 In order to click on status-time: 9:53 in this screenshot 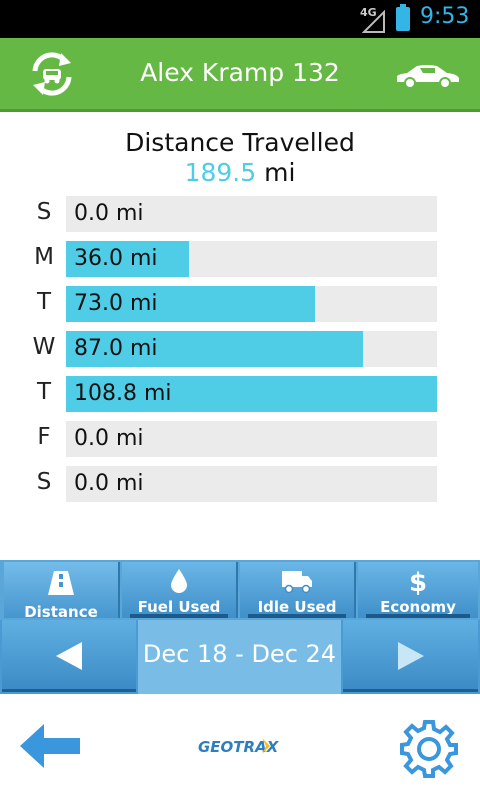, I will do `click(445, 16)`.